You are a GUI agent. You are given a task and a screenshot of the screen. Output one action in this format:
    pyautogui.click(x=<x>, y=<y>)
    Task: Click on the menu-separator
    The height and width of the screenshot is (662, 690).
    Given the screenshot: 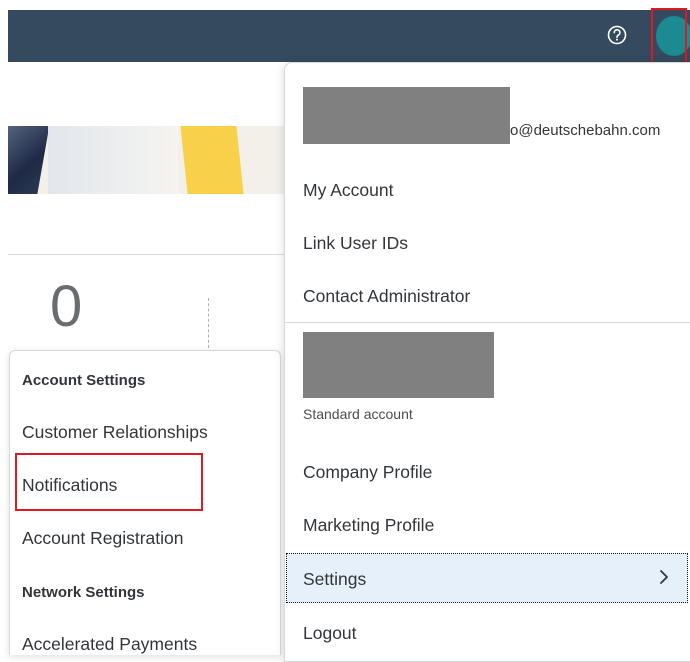 What is the action you would take?
    pyautogui.click(x=487, y=322)
    